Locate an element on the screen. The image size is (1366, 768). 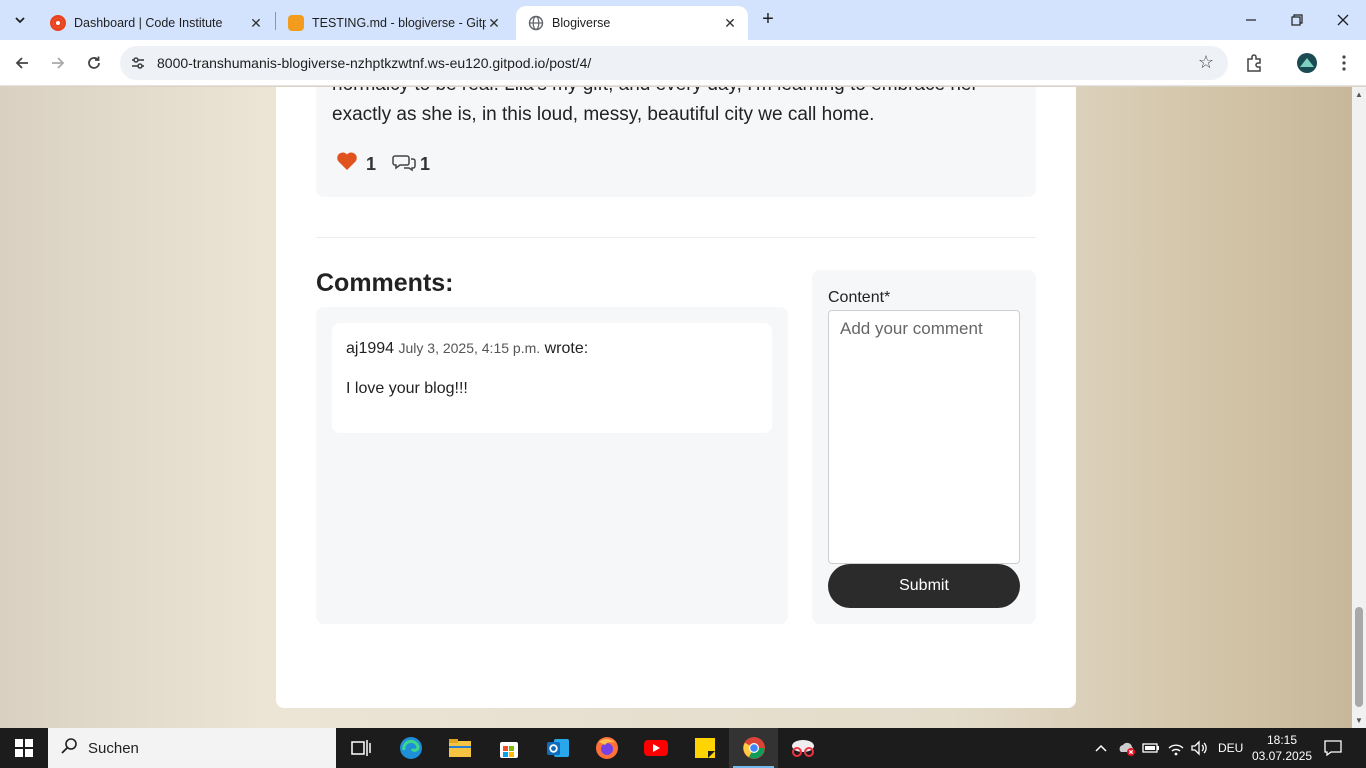
battery-icon is located at coordinates (1151, 748).